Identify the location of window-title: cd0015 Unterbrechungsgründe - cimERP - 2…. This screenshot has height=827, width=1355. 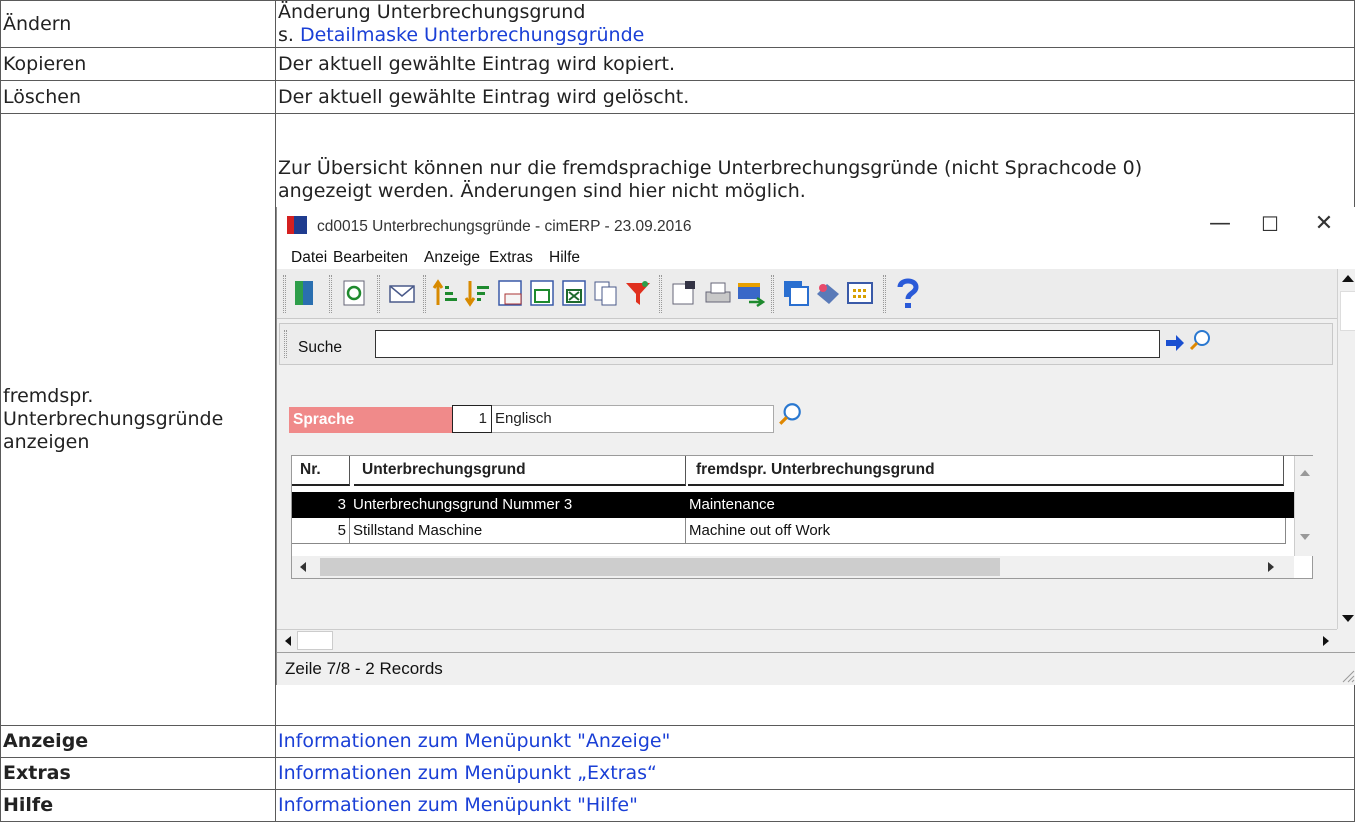
(504, 226).